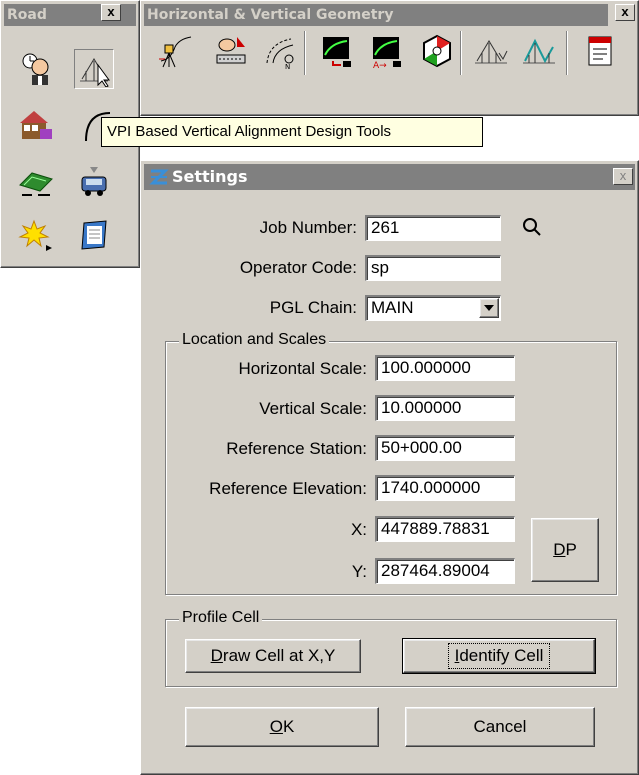  I want to click on draw-cell-label: raw Cell at X,Y, so click(279, 655).